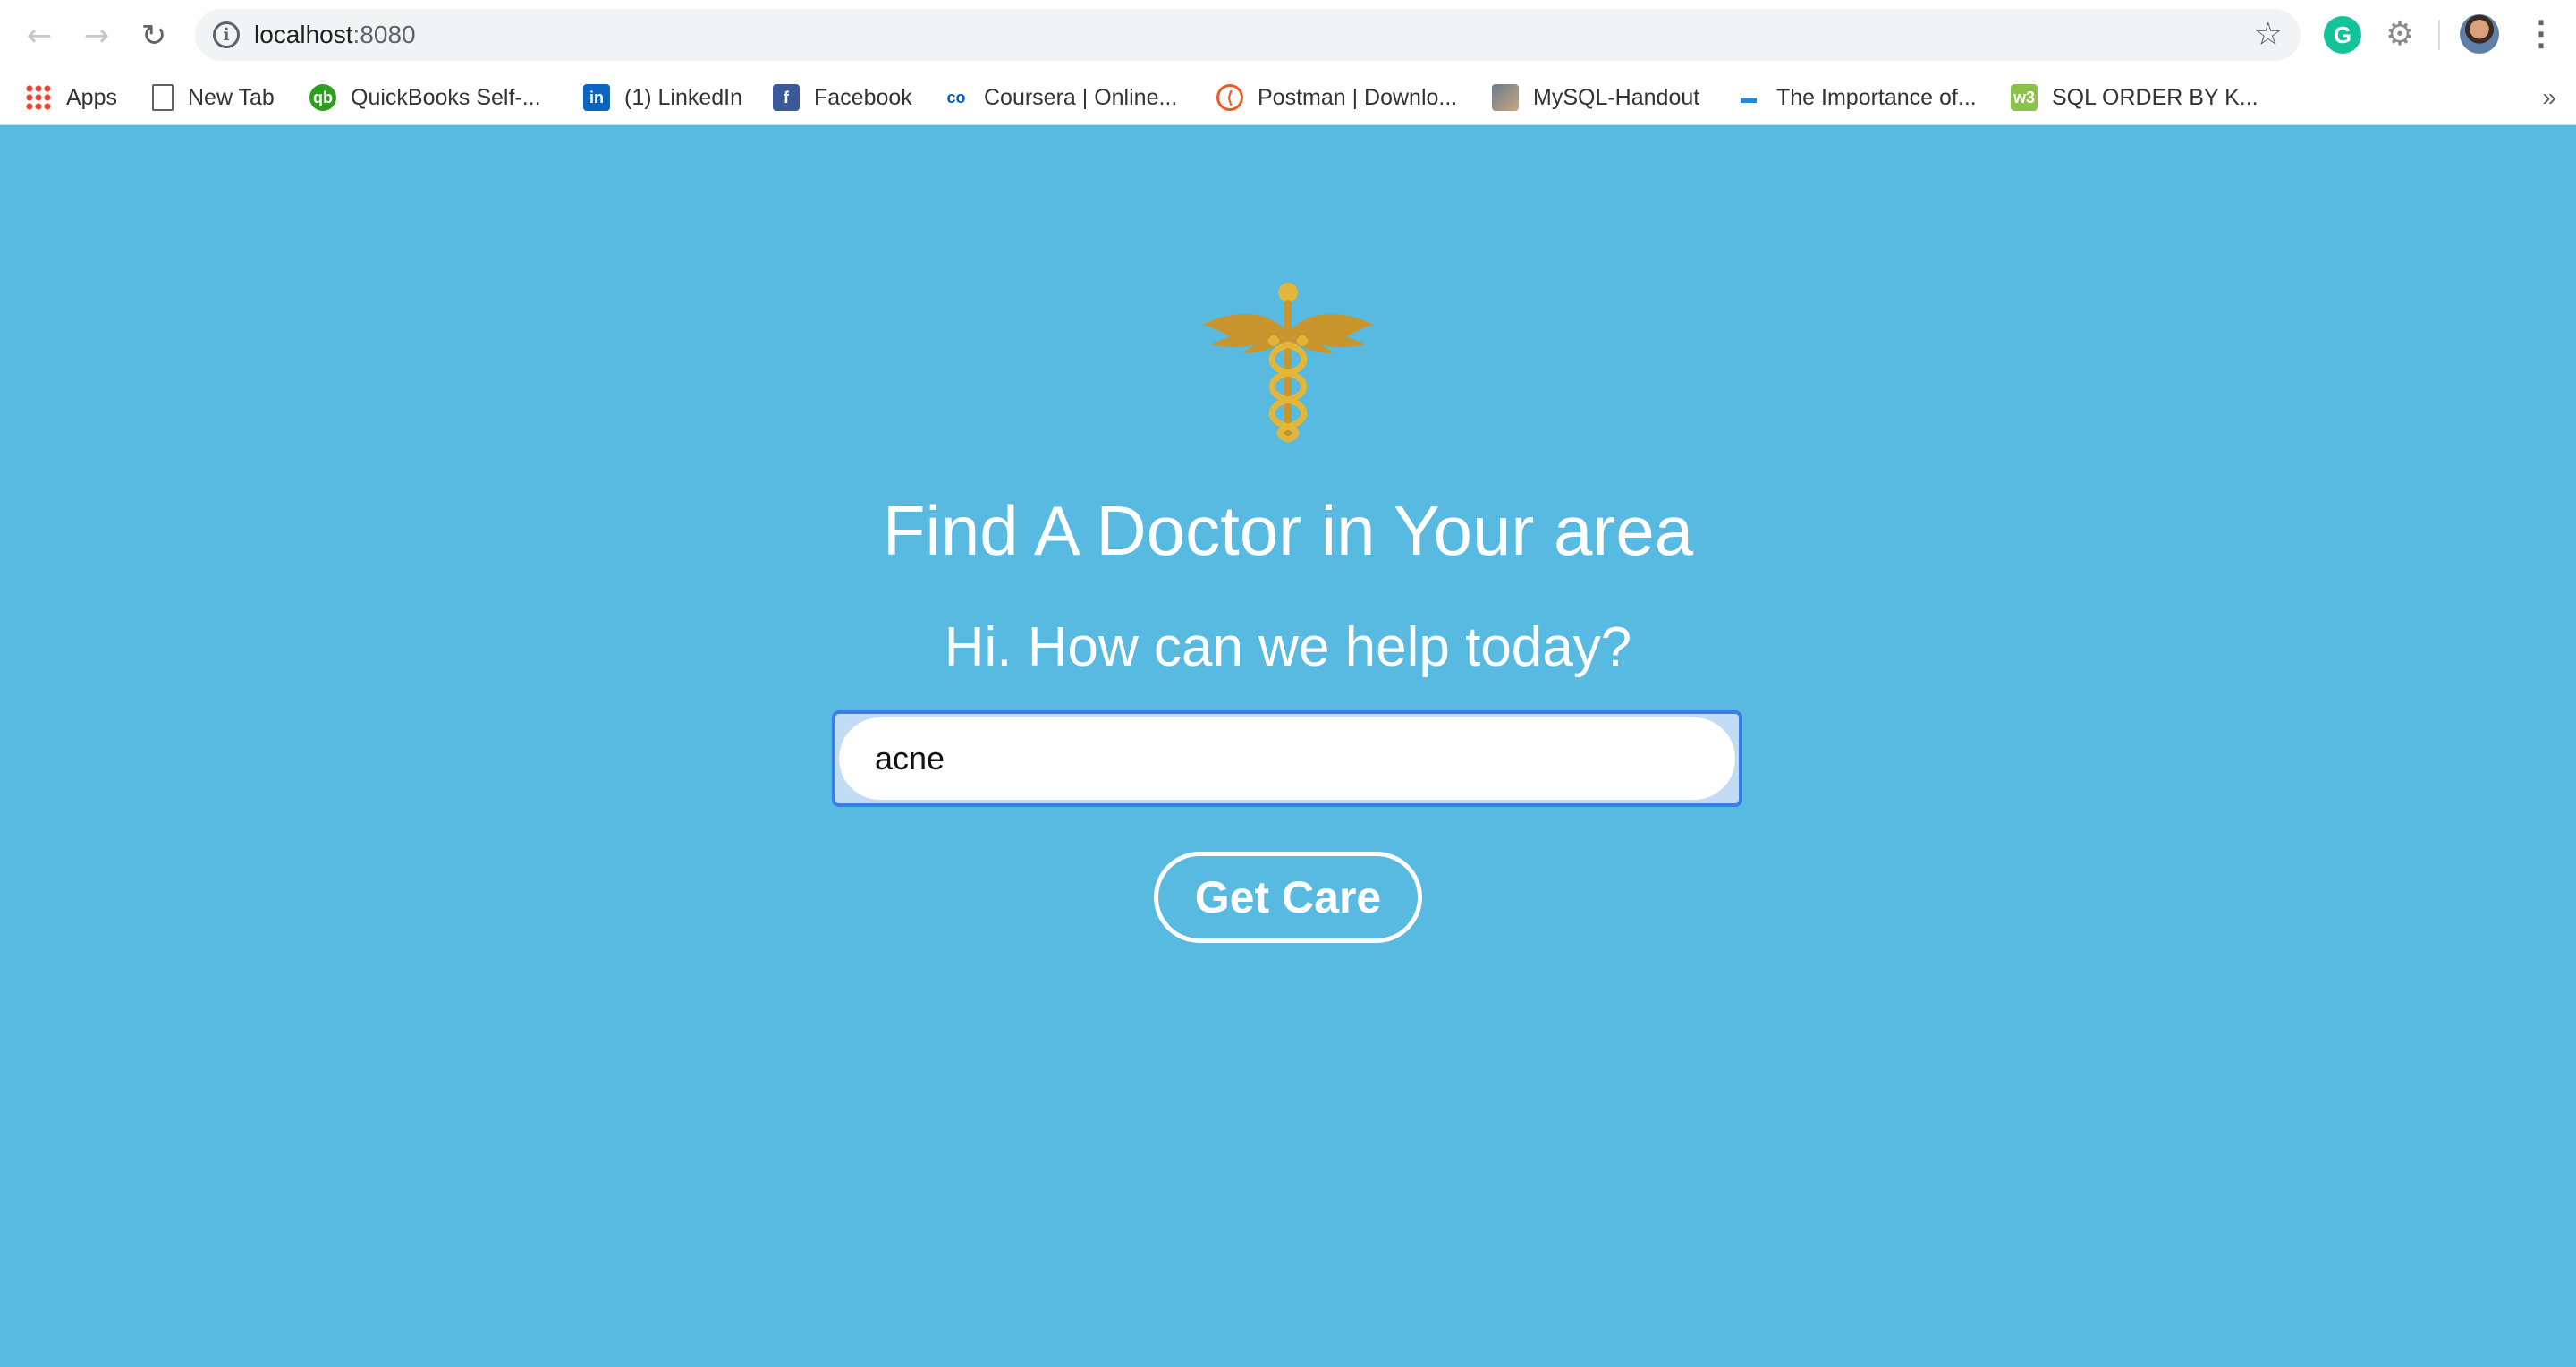 This screenshot has width=2576, height=1367. I want to click on bookmark-label: New Tab, so click(231, 97).